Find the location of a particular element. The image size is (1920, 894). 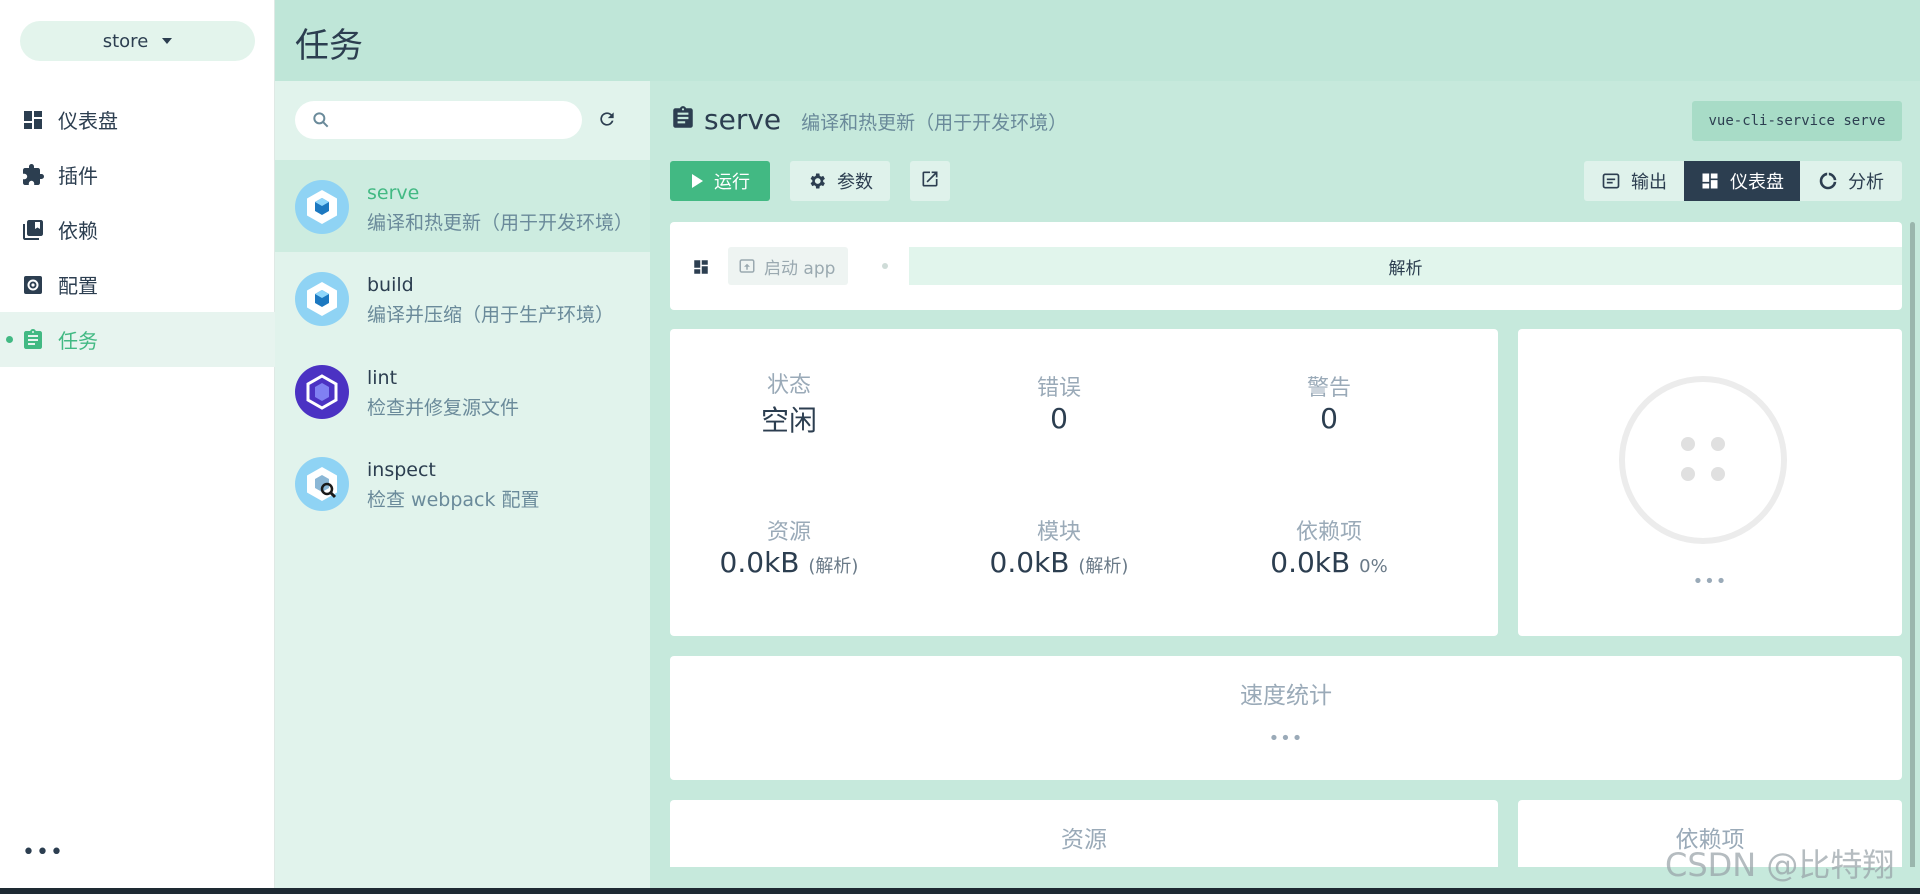

nav-list: 仪表盘 插件 依赖 配置 任务 is located at coordinates (137, 229).